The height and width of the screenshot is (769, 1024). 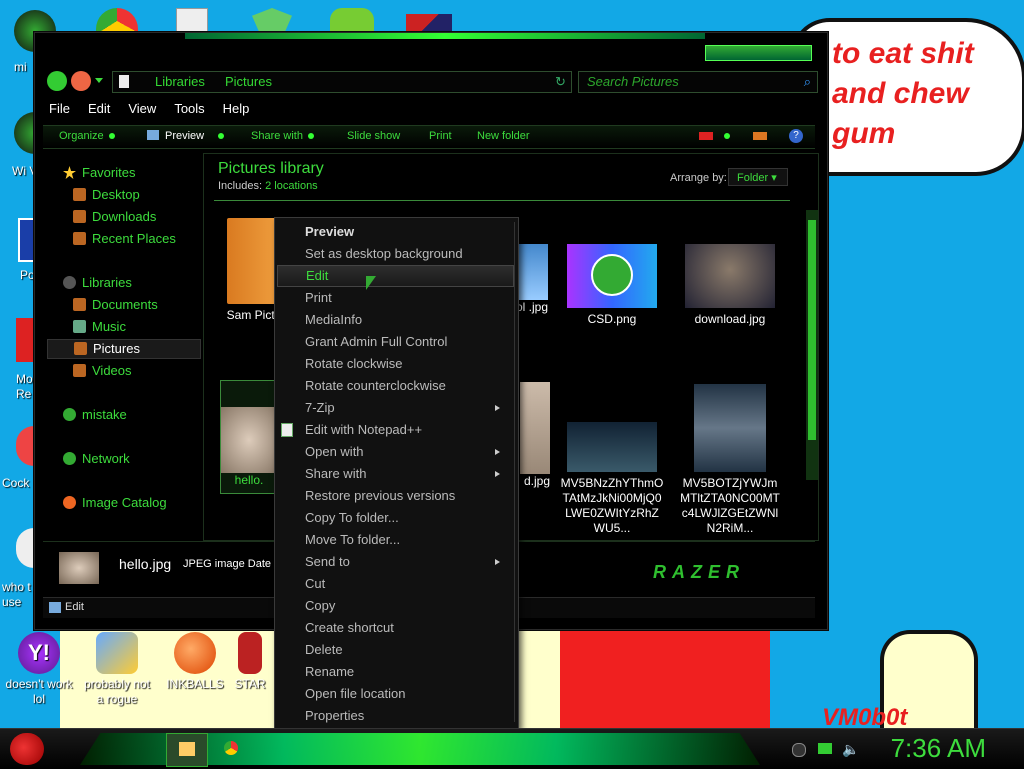 I want to click on taskbar-clock: 7:36 AM, so click(x=938, y=748).